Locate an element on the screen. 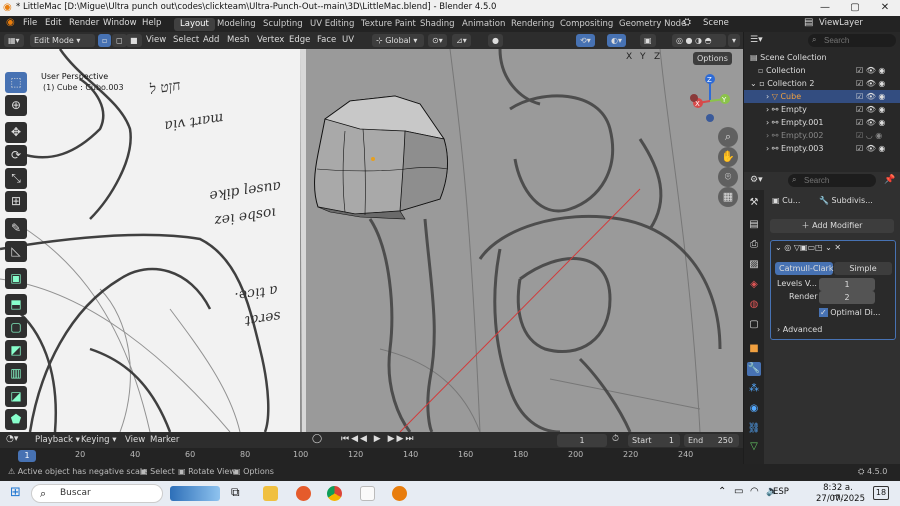 The height and width of the screenshot is (506, 900). chrome-icon is located at coordinates (334, 493).